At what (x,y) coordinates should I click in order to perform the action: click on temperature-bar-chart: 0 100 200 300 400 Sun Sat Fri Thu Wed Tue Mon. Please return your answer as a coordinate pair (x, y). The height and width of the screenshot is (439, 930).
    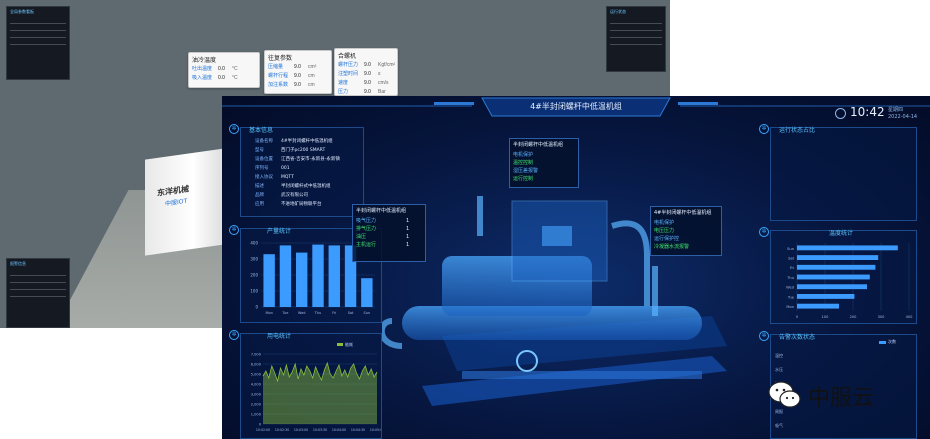
    Looking at the image, I should click on (850, 281).